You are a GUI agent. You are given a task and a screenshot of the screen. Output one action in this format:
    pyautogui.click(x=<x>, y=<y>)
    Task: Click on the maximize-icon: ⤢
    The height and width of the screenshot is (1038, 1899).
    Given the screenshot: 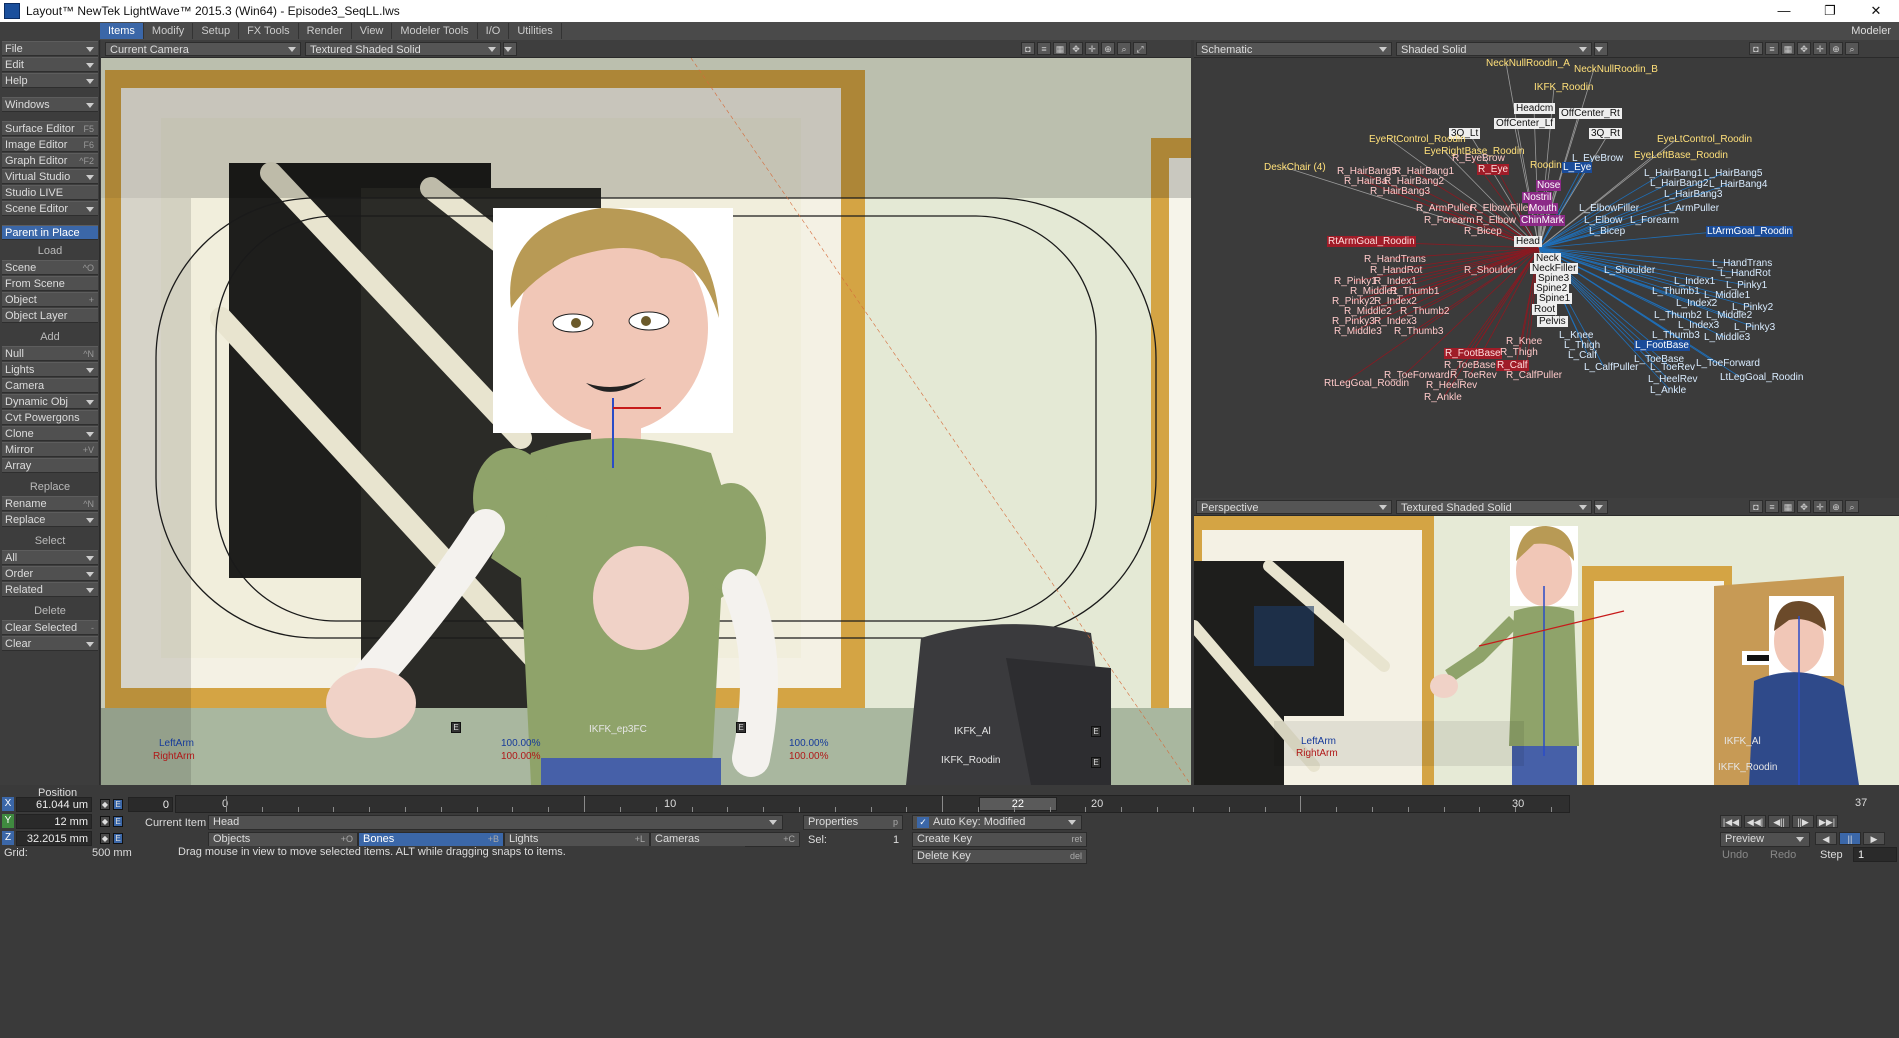 What is the action you would take?
    pyautogui.click(x=1140, y=48)
    